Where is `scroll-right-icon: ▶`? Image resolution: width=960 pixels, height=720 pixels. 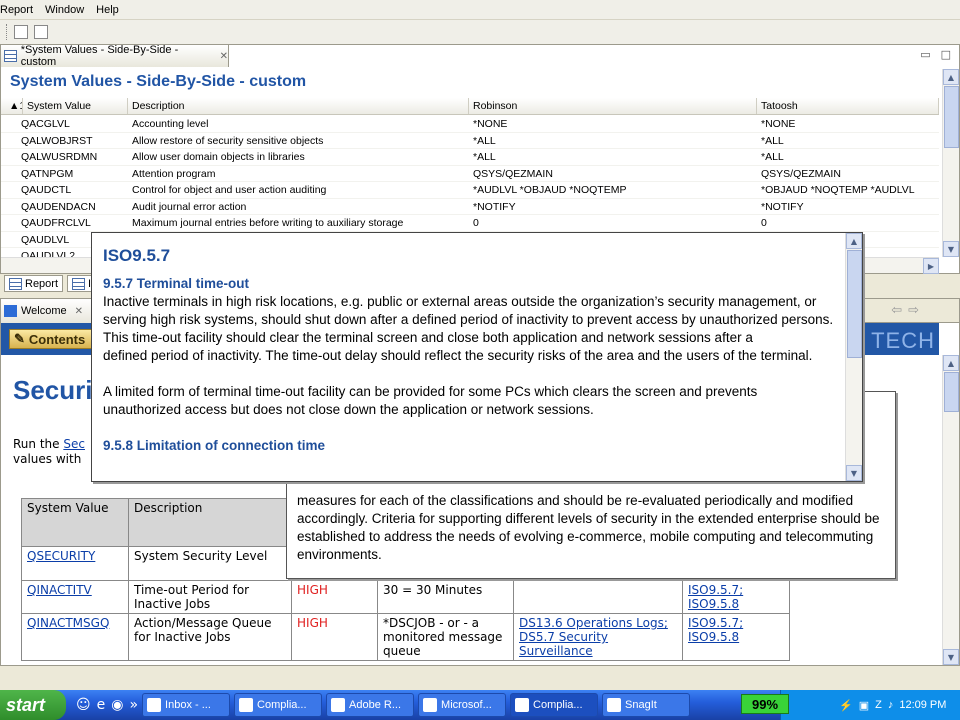 scroll-right-icon: ▶ is located at coordinates (931, 266).